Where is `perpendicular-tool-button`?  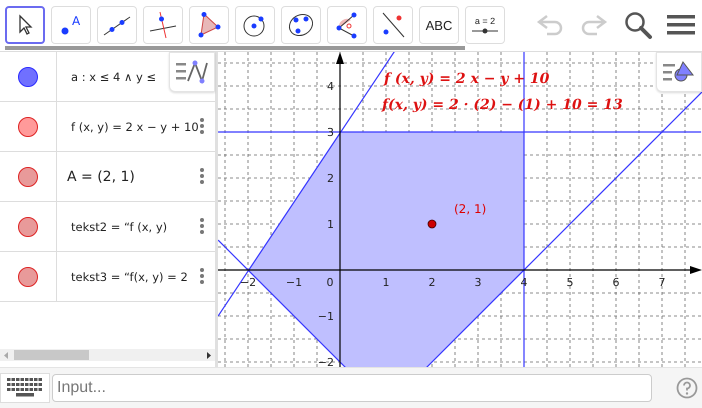 perpendicular-tool-button is located at coordinates (163, 25).